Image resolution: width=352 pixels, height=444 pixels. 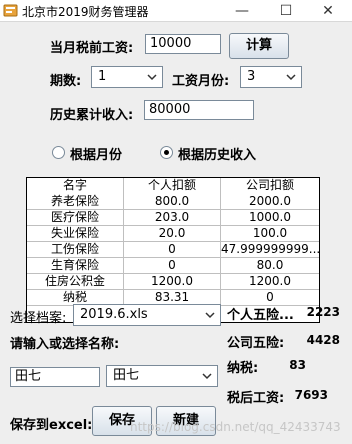 I want to click on table-cell: 失业保险, so click(x=75, y=234).